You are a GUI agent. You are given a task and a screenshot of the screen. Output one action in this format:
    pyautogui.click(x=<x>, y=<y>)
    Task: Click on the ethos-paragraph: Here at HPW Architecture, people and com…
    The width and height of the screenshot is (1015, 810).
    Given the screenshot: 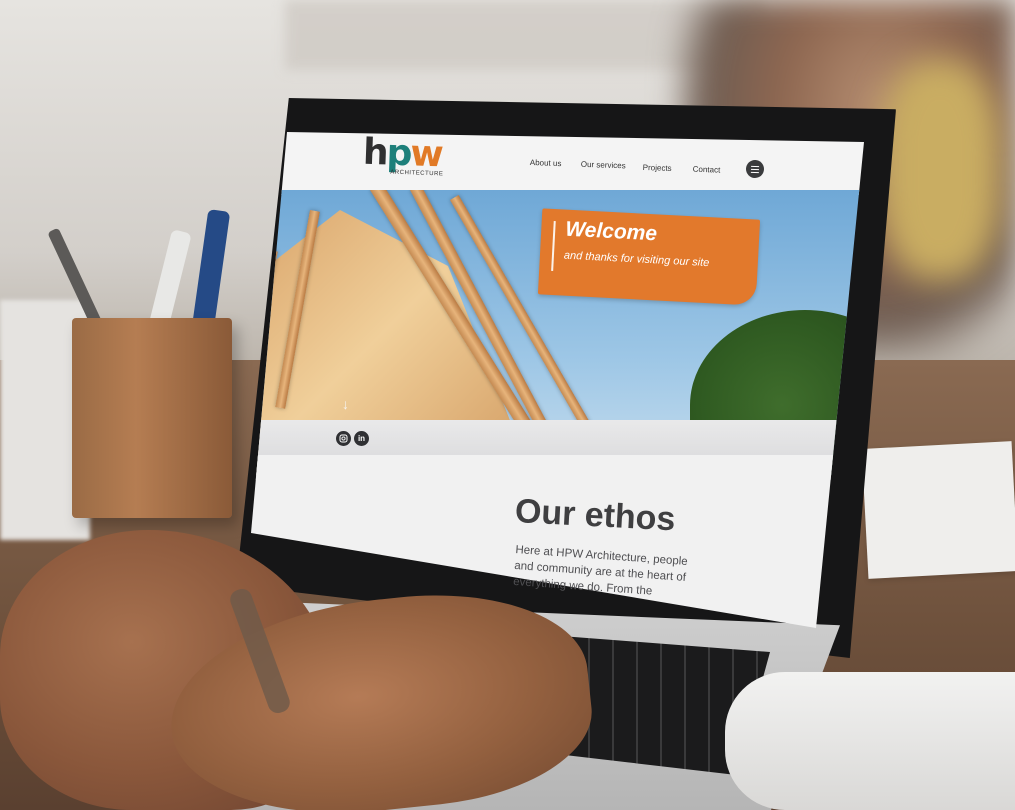 What is the action you would take?
    pyautogui.click(x=600, y=570)
    